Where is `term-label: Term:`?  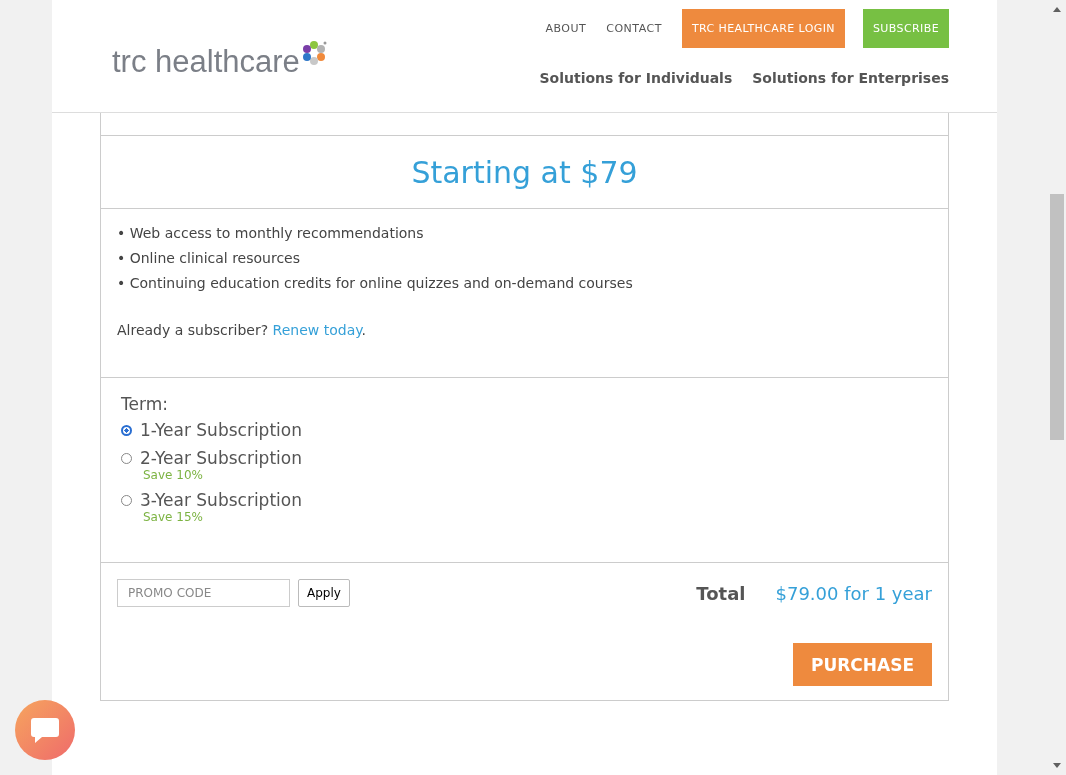 term-label: Term: is located at coordinates (144, 404).